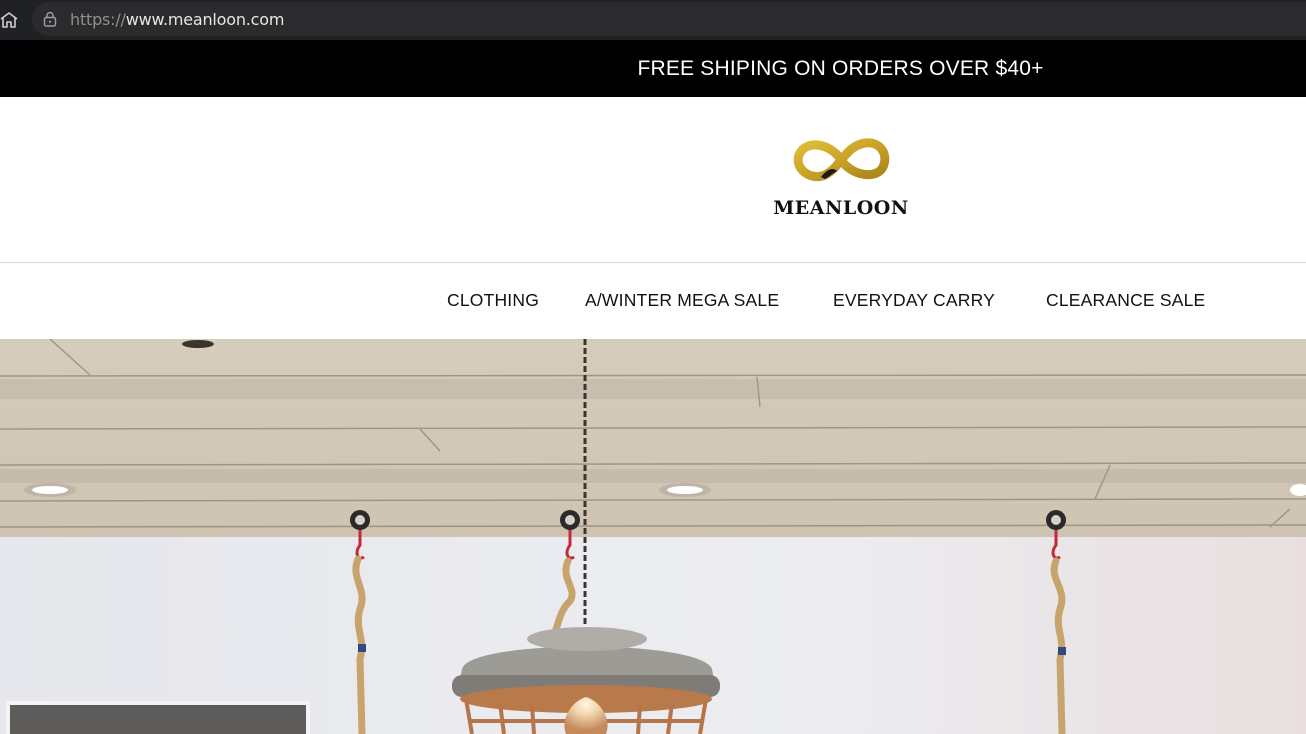 The image size is (1306, 734). I want to click on nav-item-clothing: CLOTHING, so click(493, 300).